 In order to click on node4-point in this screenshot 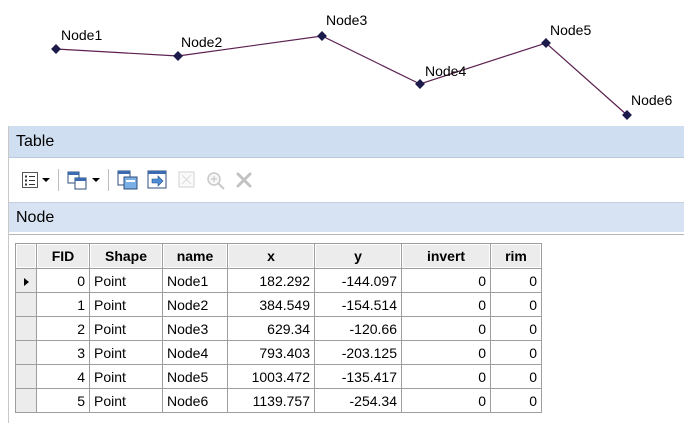, I will do `click(420, 84)`.